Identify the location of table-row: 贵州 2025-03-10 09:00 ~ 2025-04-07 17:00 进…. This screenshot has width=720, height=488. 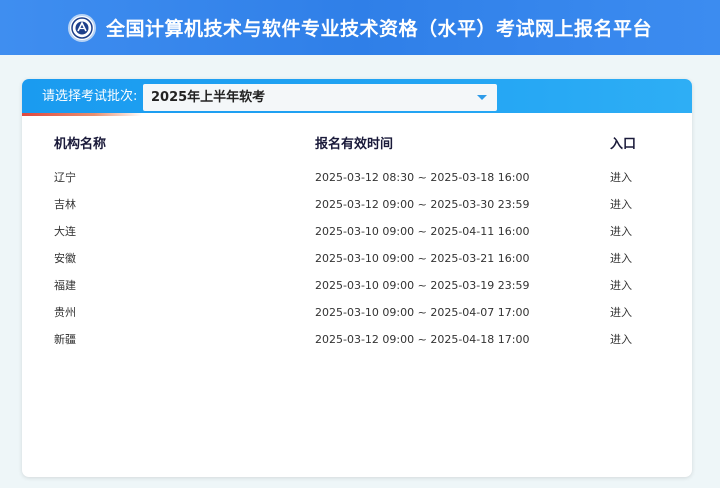
(357, 319).